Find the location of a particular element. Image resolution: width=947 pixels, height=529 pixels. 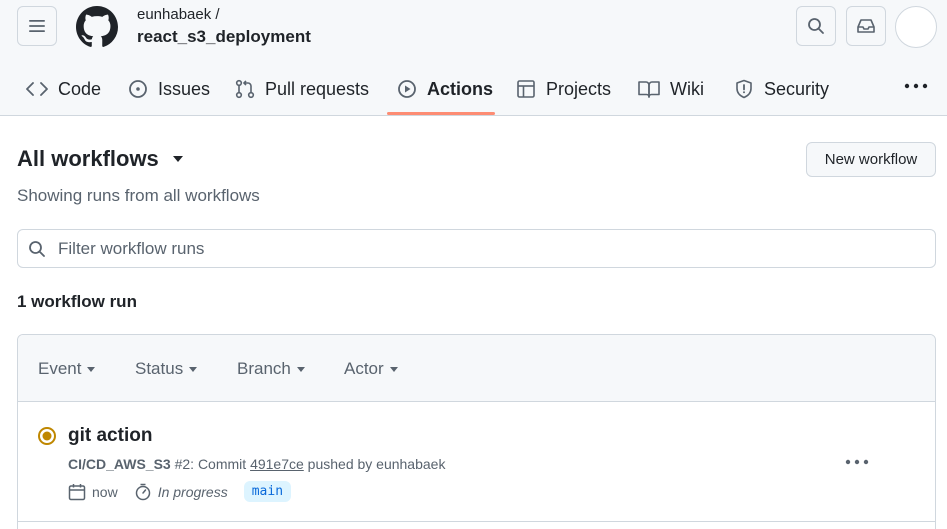

tab-wiki: Wiki is located at coordinates (671, 89).